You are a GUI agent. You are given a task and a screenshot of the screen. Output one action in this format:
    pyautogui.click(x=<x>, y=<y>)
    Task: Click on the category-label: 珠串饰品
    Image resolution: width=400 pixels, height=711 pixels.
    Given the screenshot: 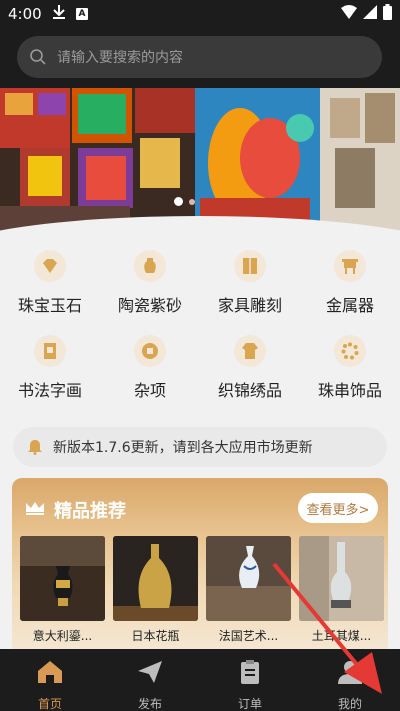 What is the action you would take?
    pyautogui.click(x=349, y=390)
    